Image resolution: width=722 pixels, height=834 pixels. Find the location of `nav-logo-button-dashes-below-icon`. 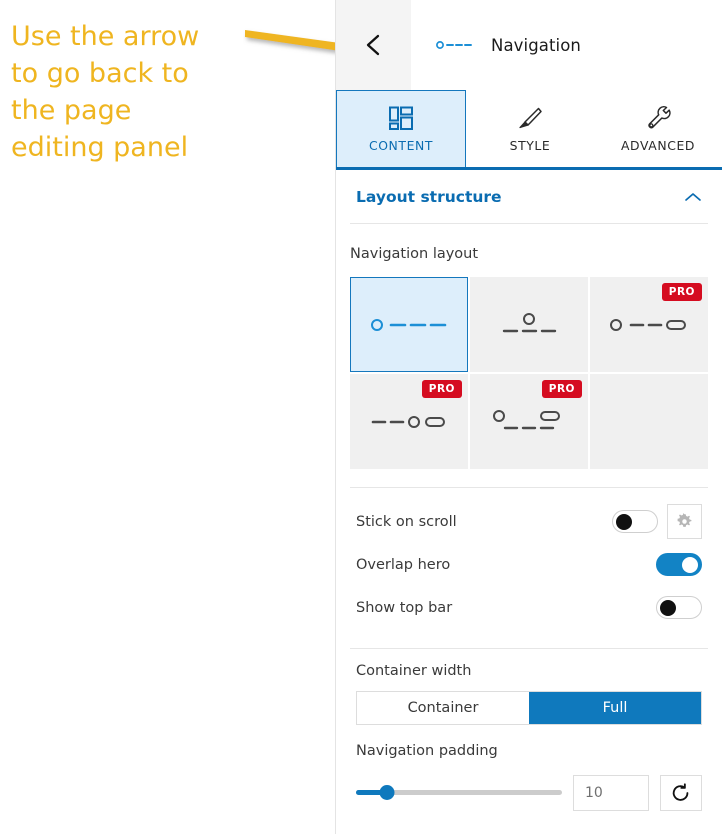

nav-logo-button-dashes-below-icon is located at coordinates (526, 419).